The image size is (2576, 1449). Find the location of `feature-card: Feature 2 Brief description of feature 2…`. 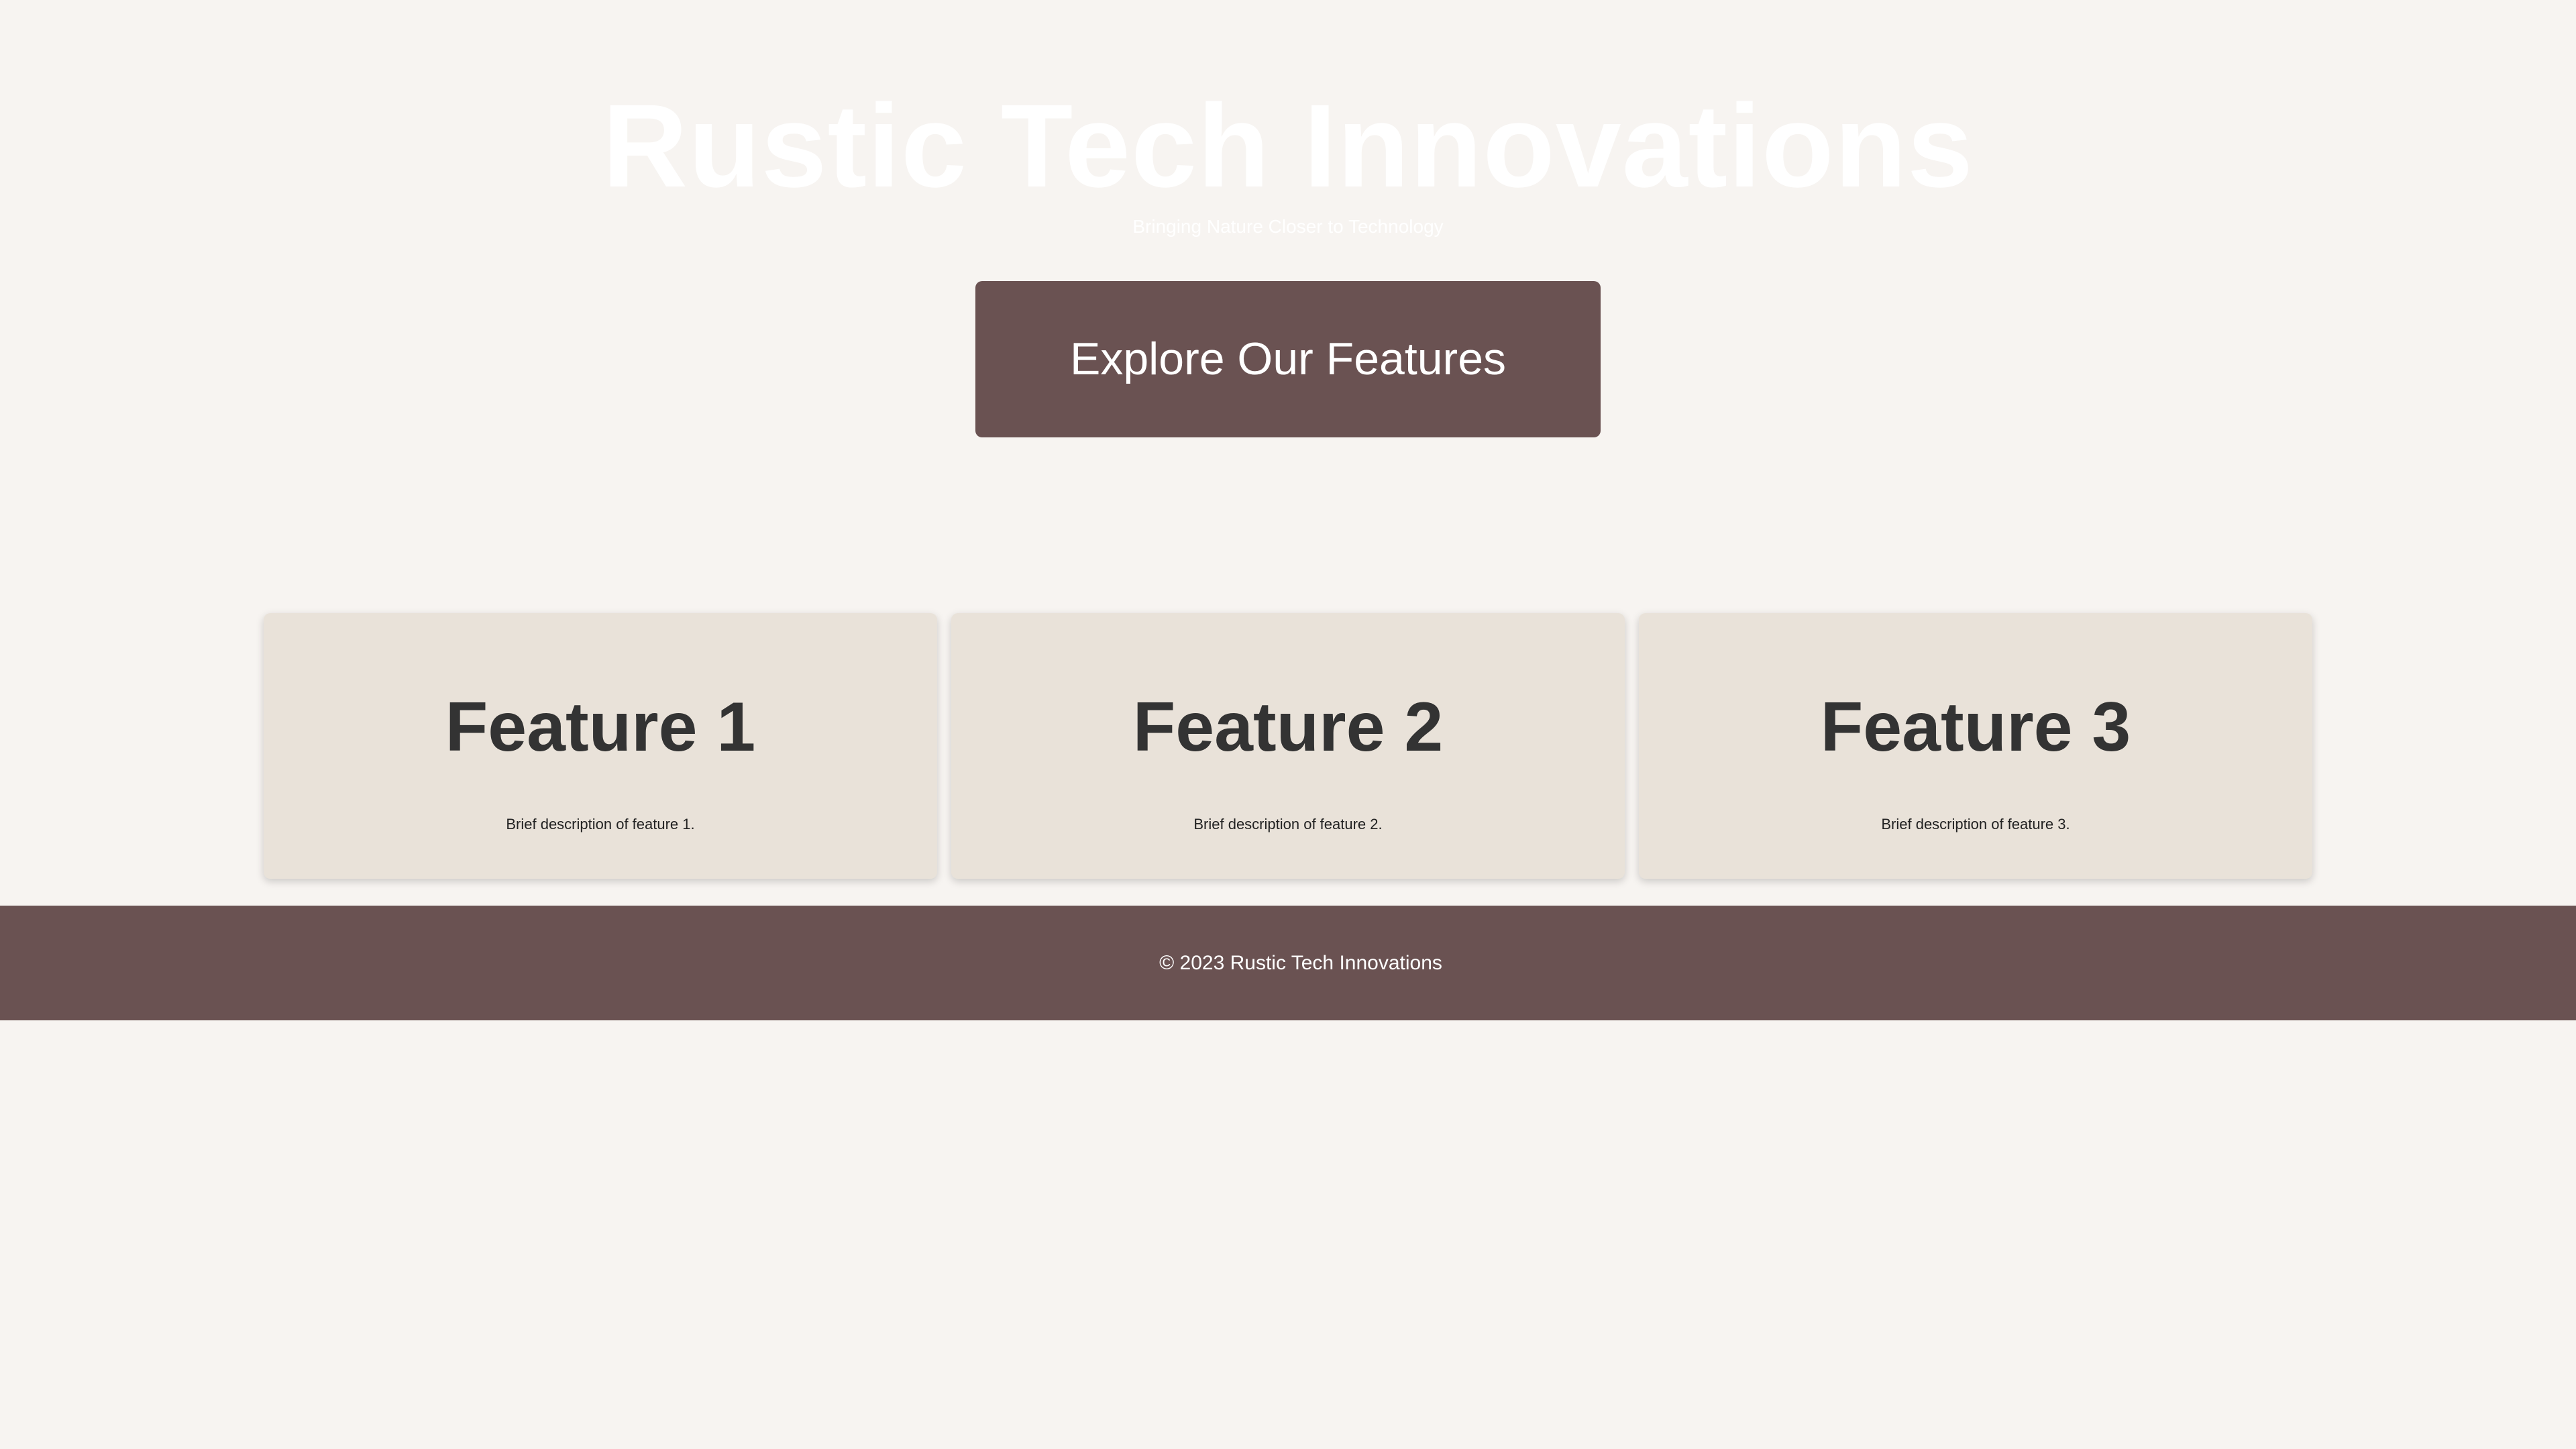

feature-card: Feature 2 Brief description of feature 2… is located at coordinates (1288, 746).